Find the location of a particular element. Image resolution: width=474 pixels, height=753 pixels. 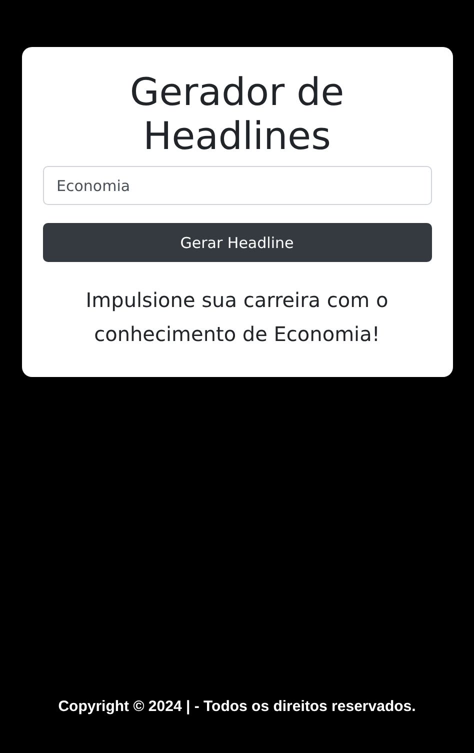

topic-input-field: Economia is located at coordinates (237, 186).